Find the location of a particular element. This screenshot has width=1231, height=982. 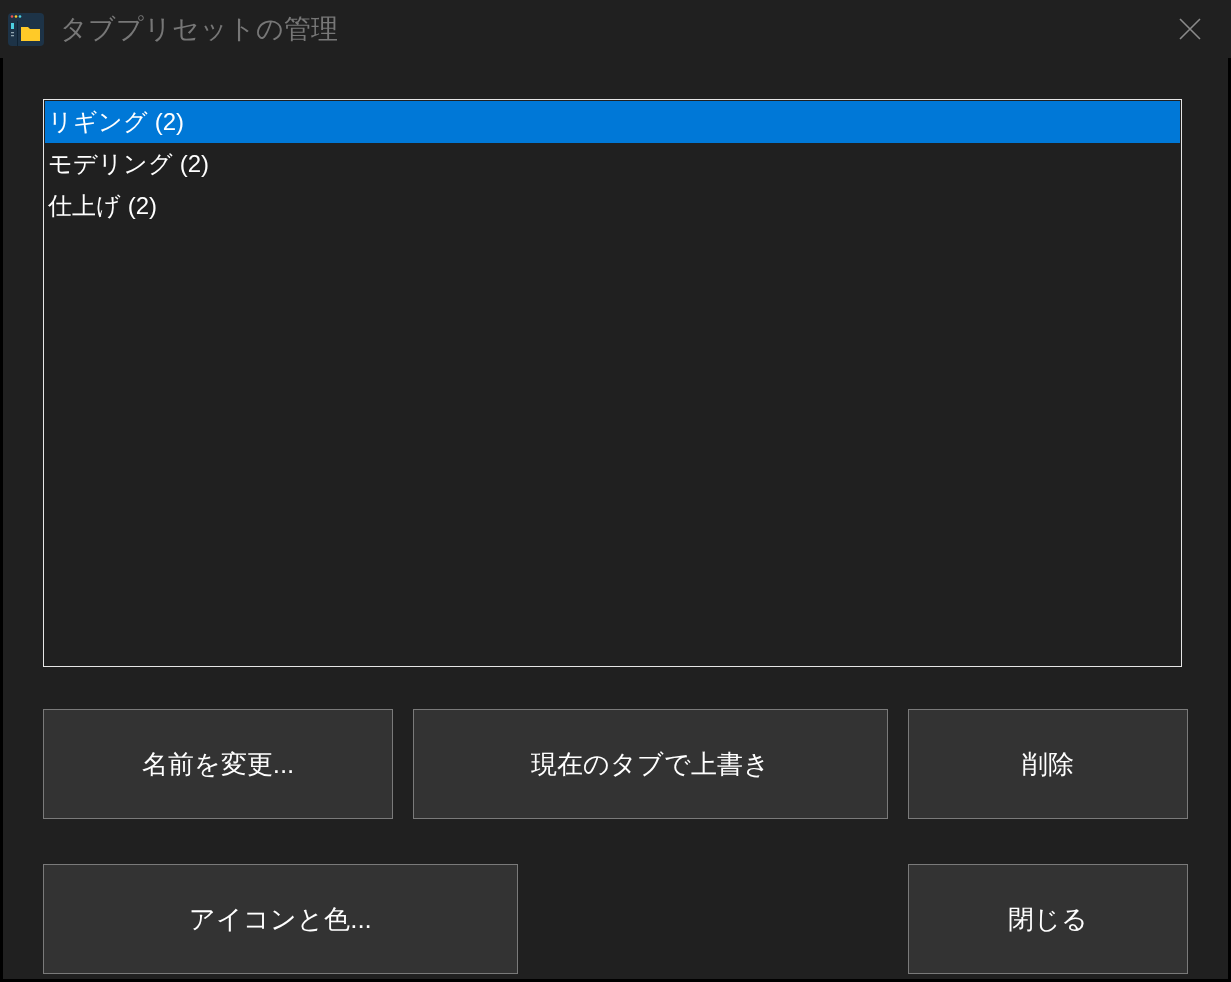

close-icon is located at coordinates (1190, 29).